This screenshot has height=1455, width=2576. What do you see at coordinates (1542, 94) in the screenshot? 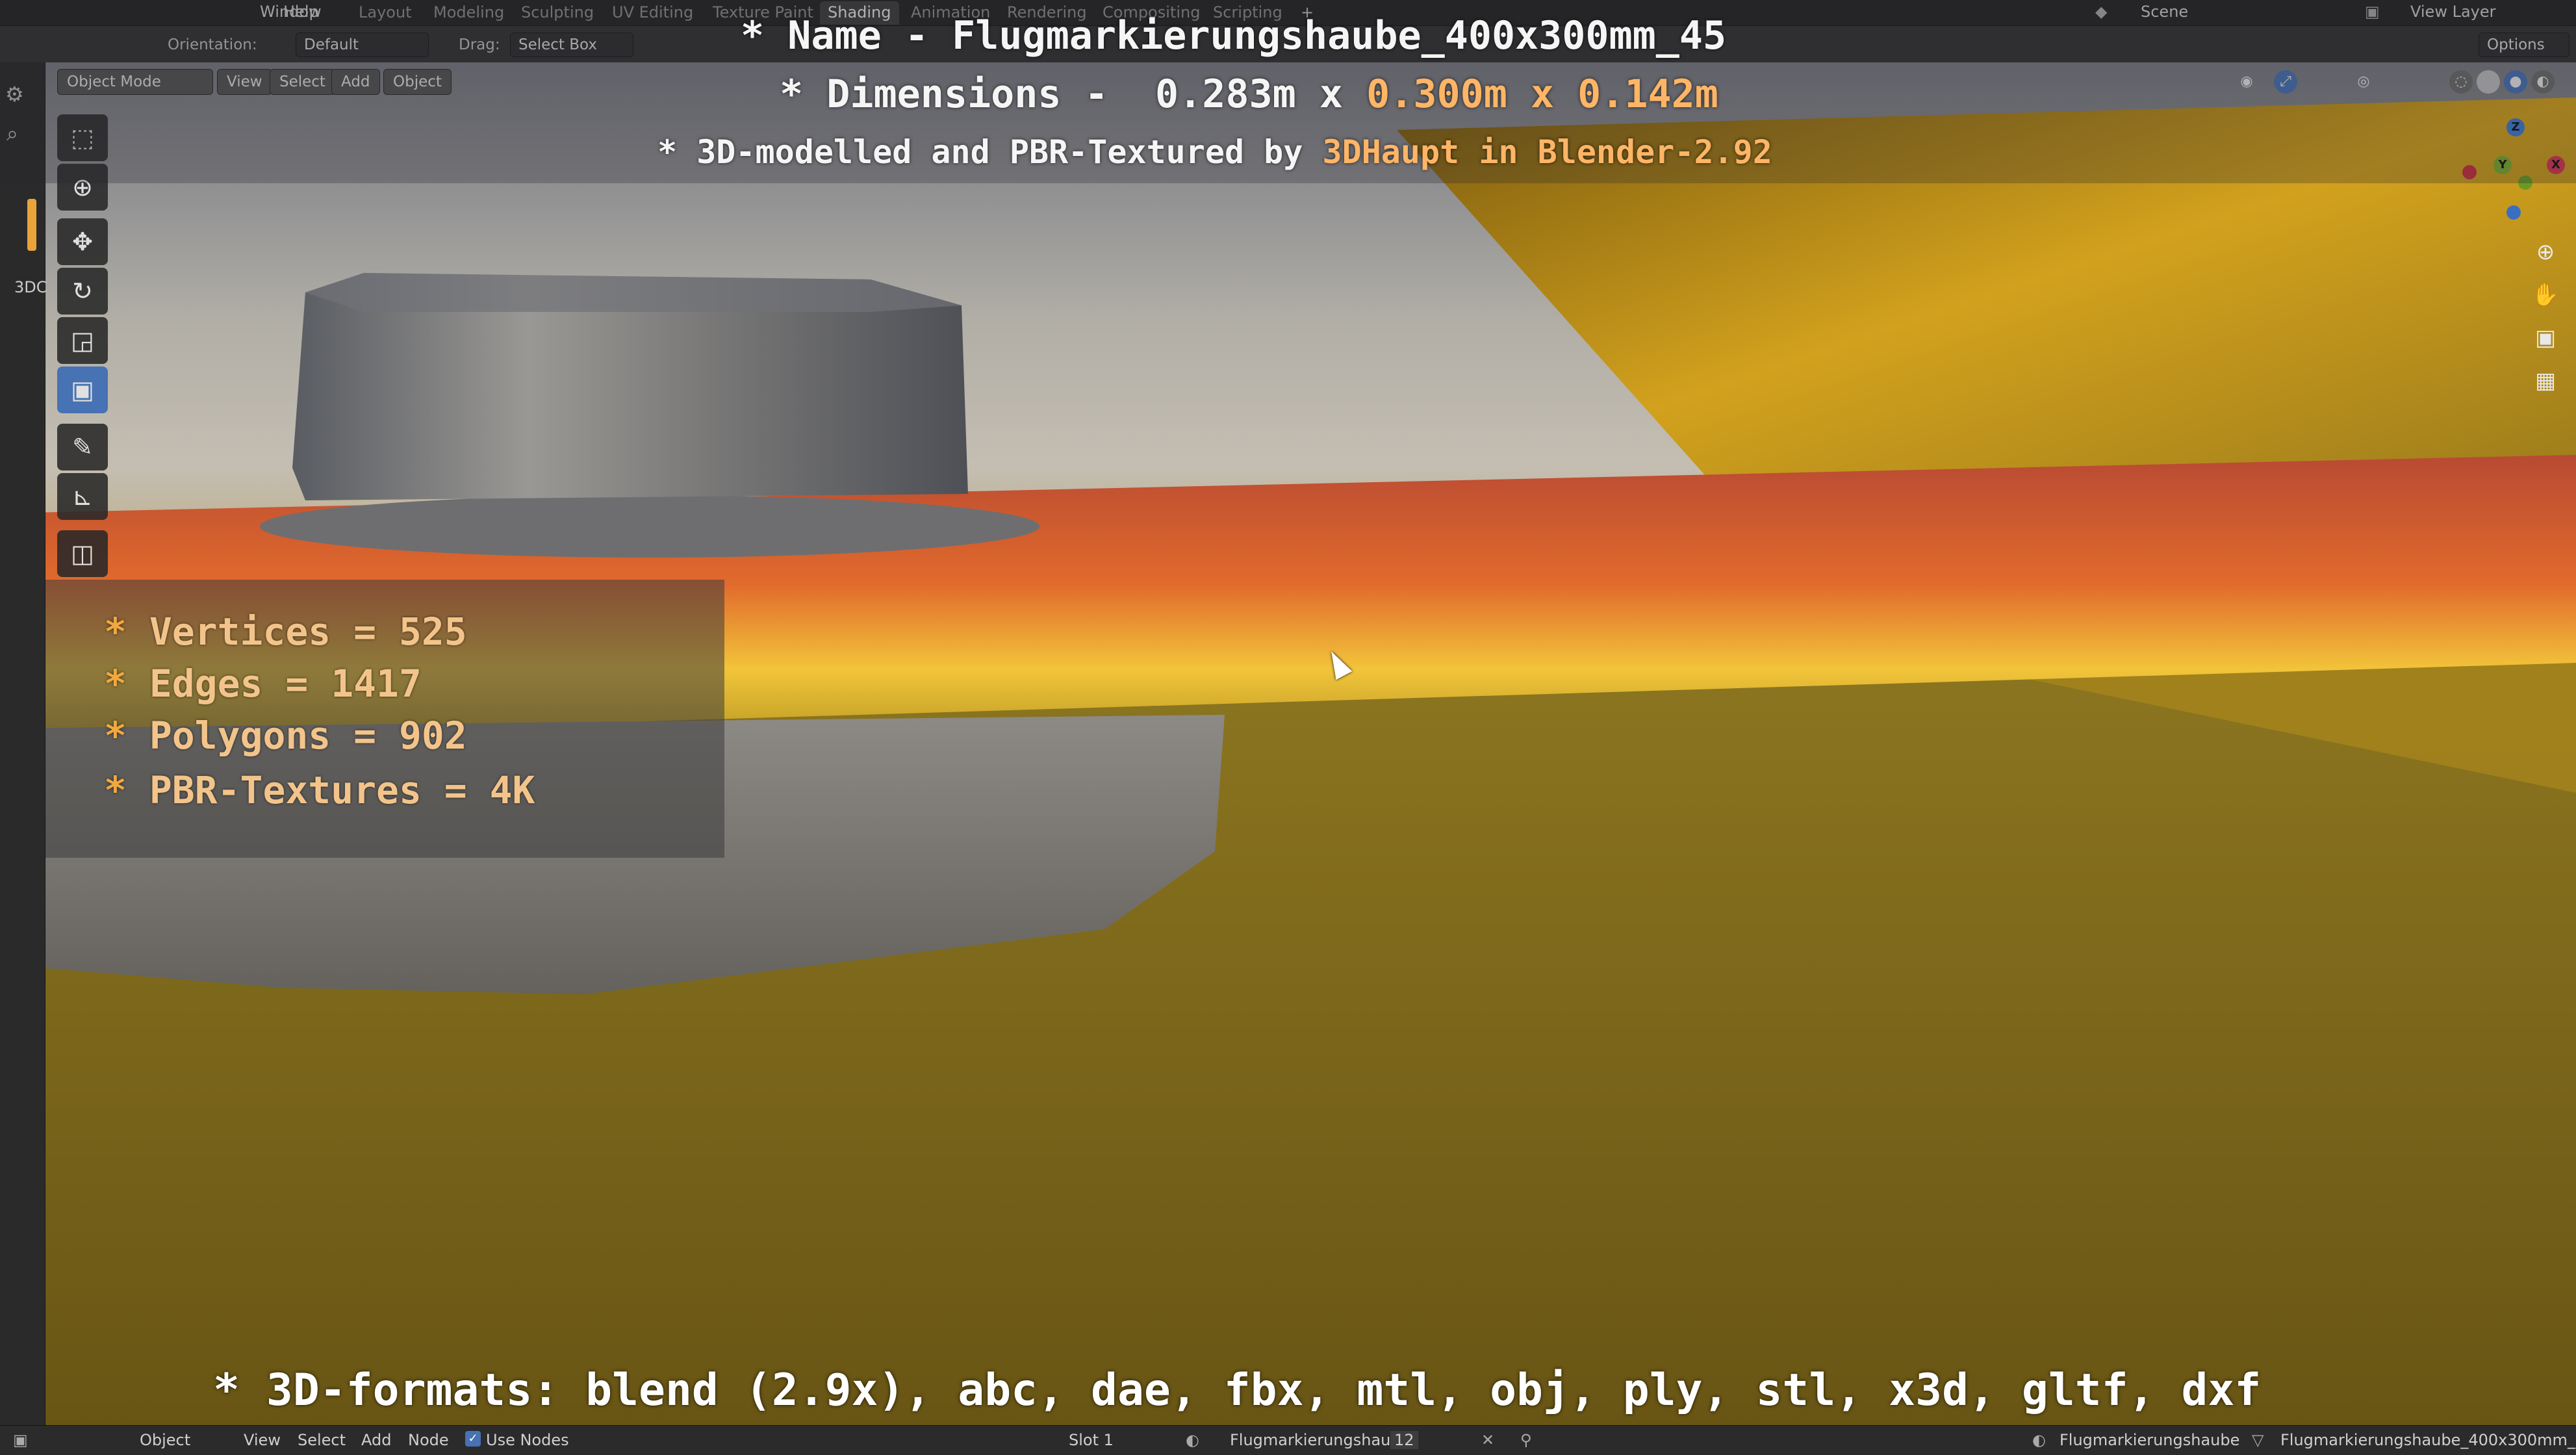
I see `dimensions-highlight: 0.300m x 0.142m` at bounding box center [1542, 94].